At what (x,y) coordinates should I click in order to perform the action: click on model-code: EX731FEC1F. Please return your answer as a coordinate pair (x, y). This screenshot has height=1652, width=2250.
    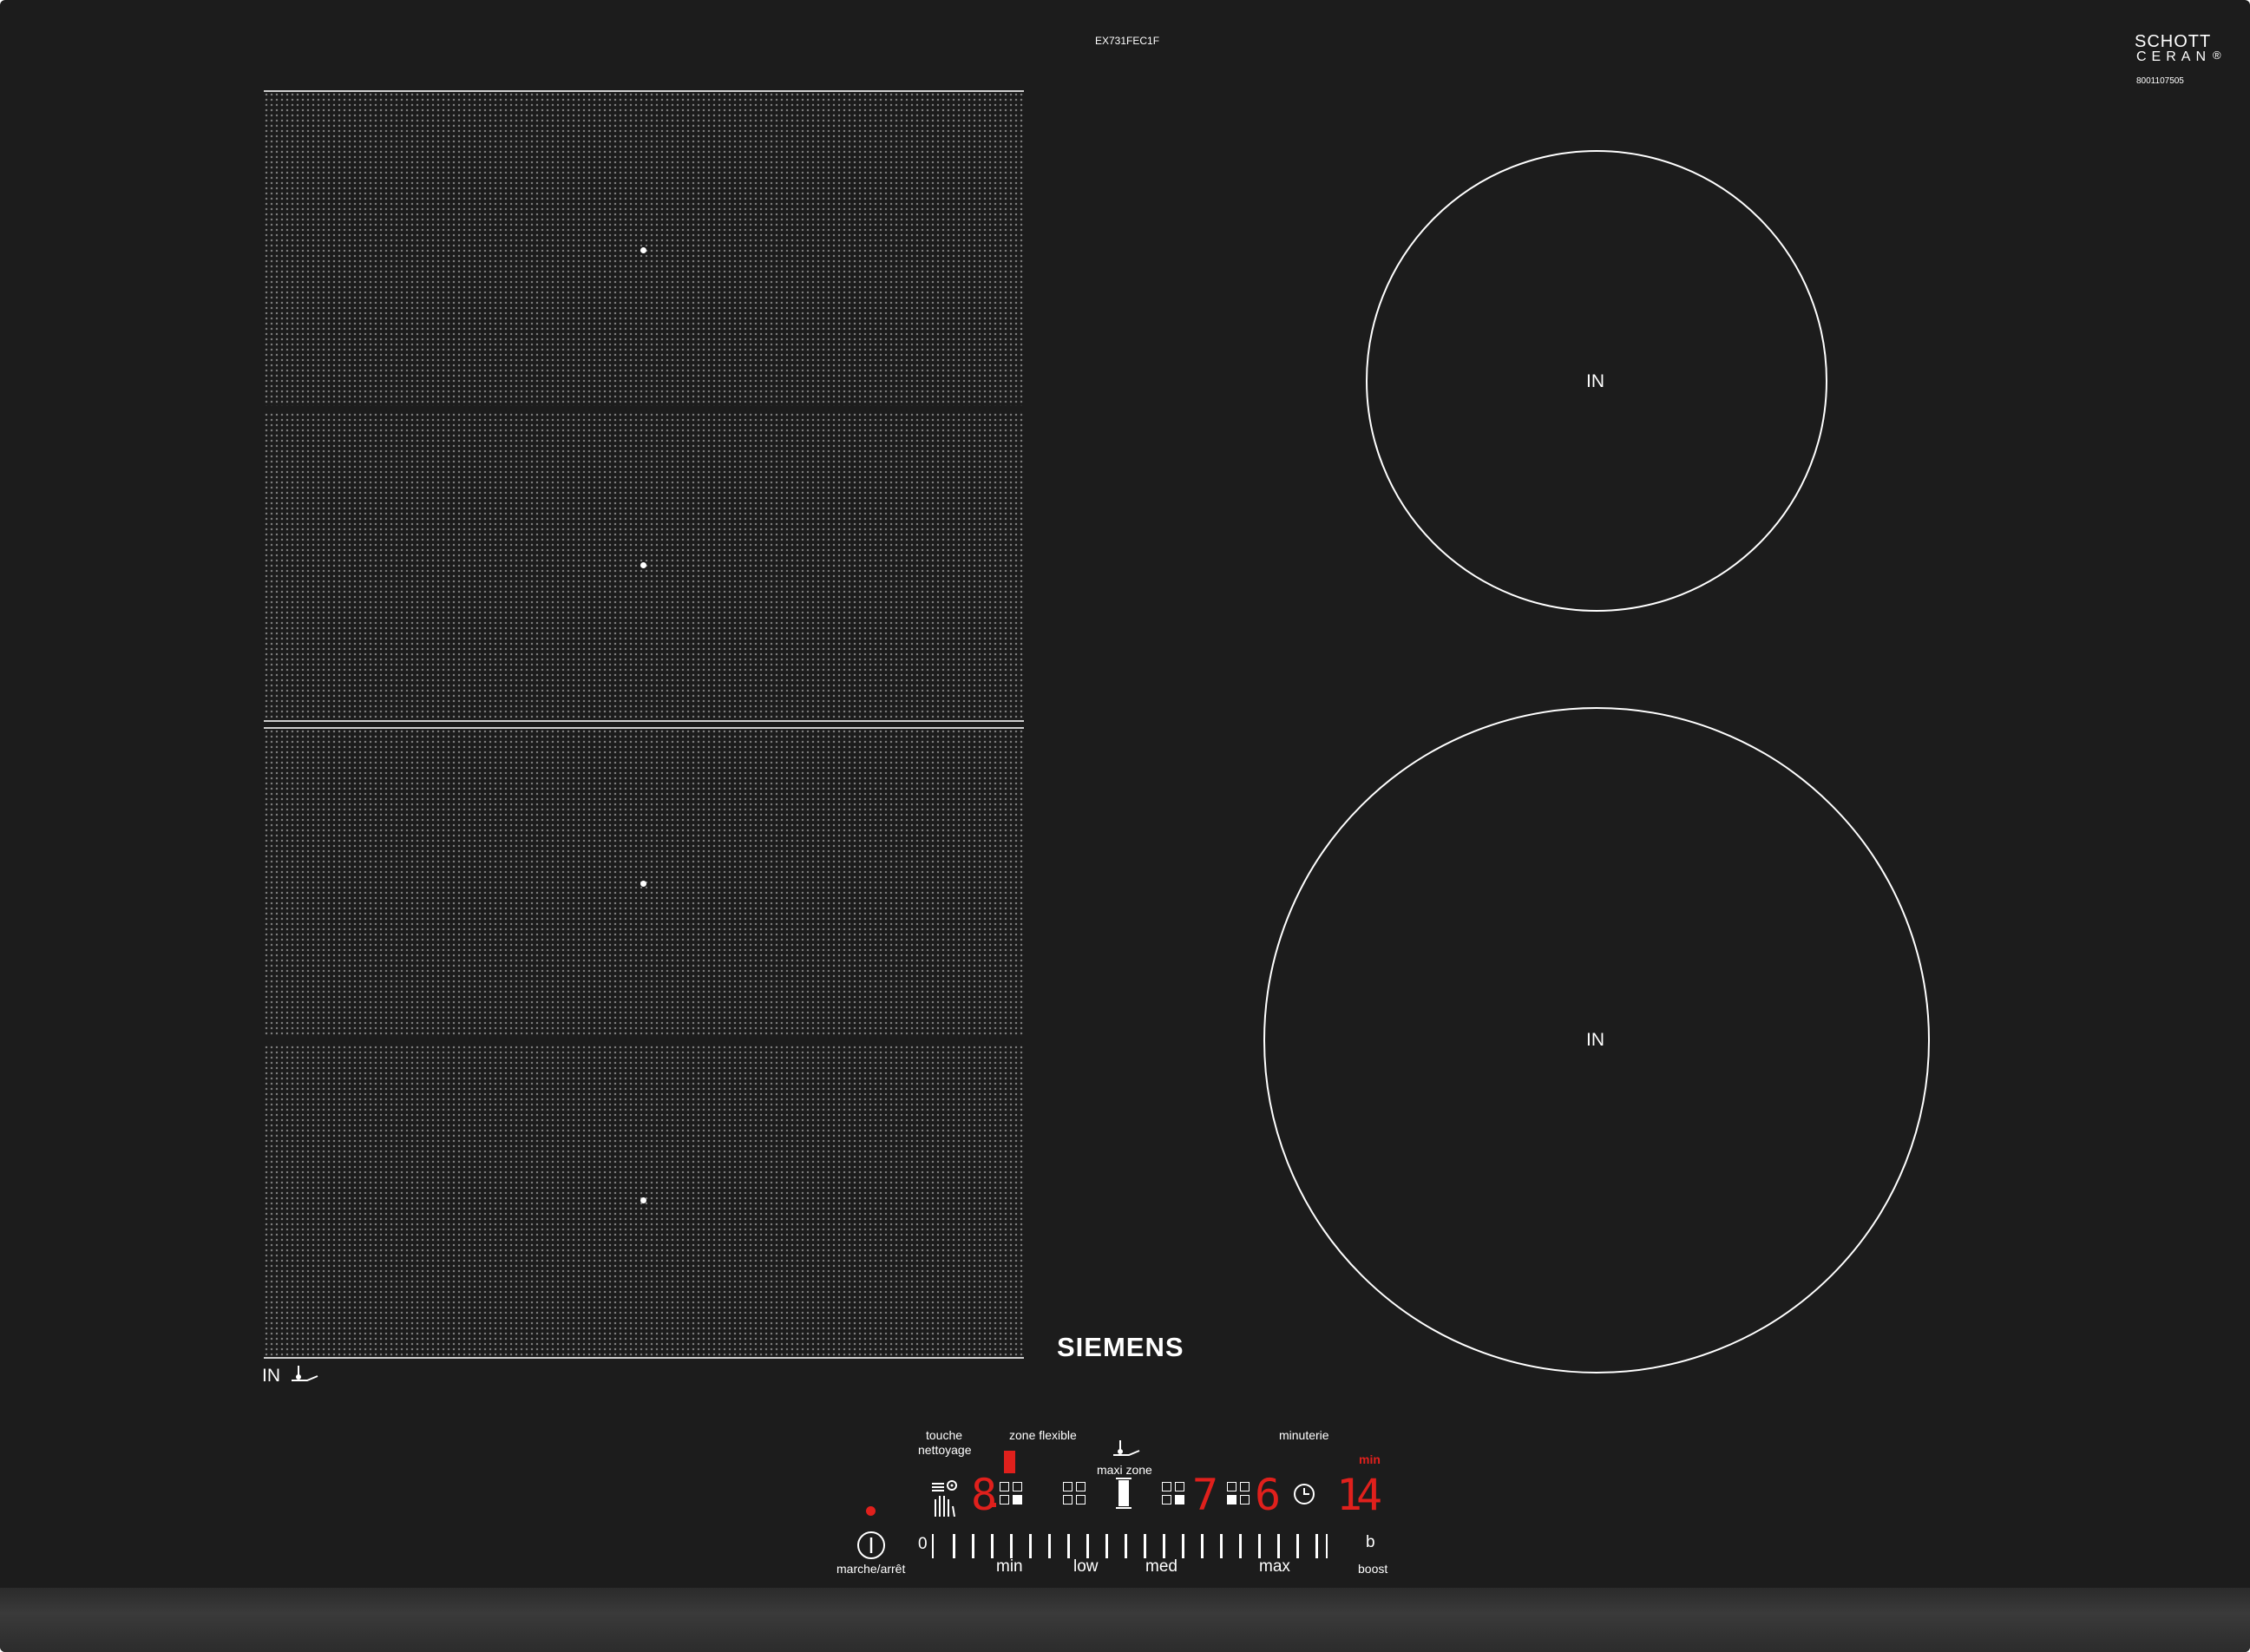
    Looking at the image, I should click on (1127, 41).